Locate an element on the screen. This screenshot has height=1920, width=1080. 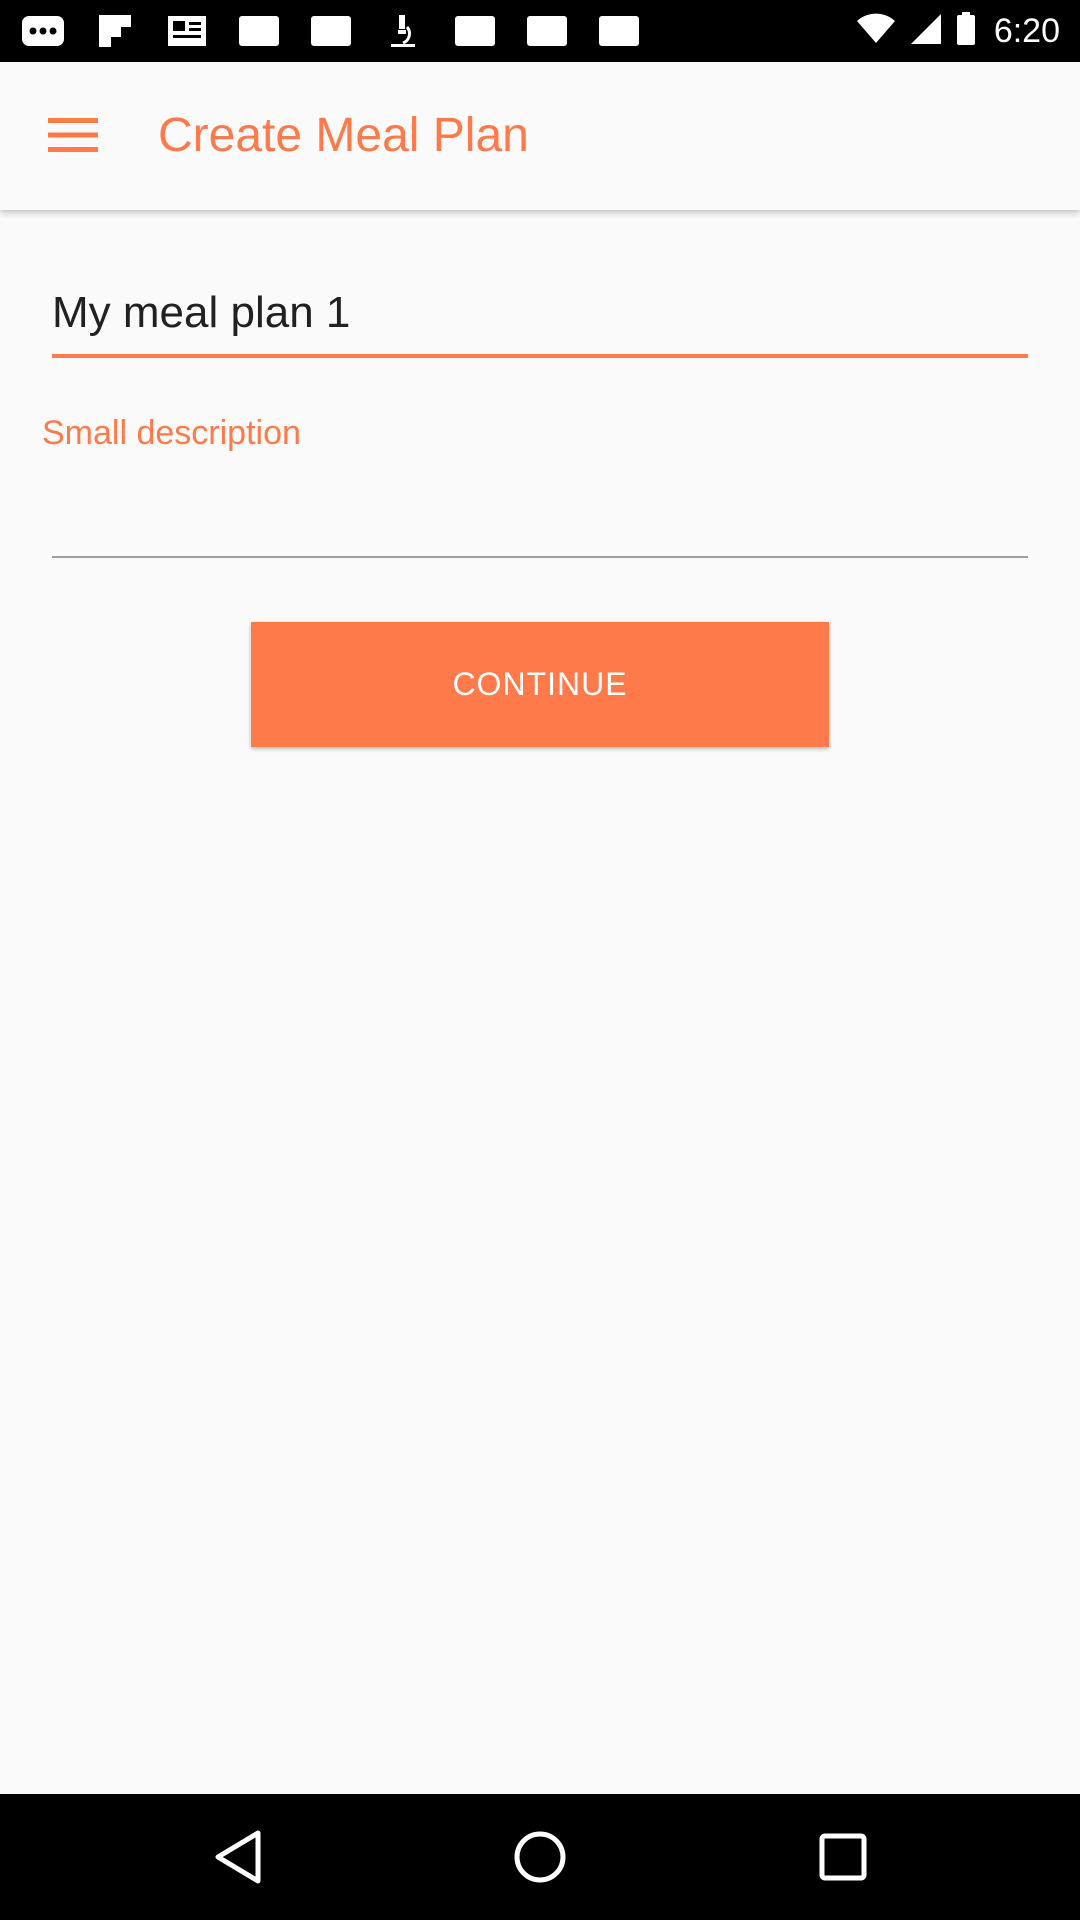
continue-button: CONTINUE is located at coordinates (540, 684).